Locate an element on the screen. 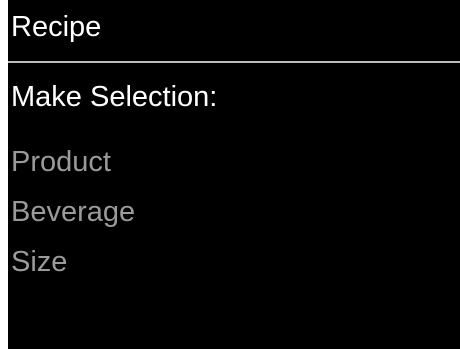 This screenshot has width=460, height=349. menu-item-size: Size is located at coordinates (73, 262).